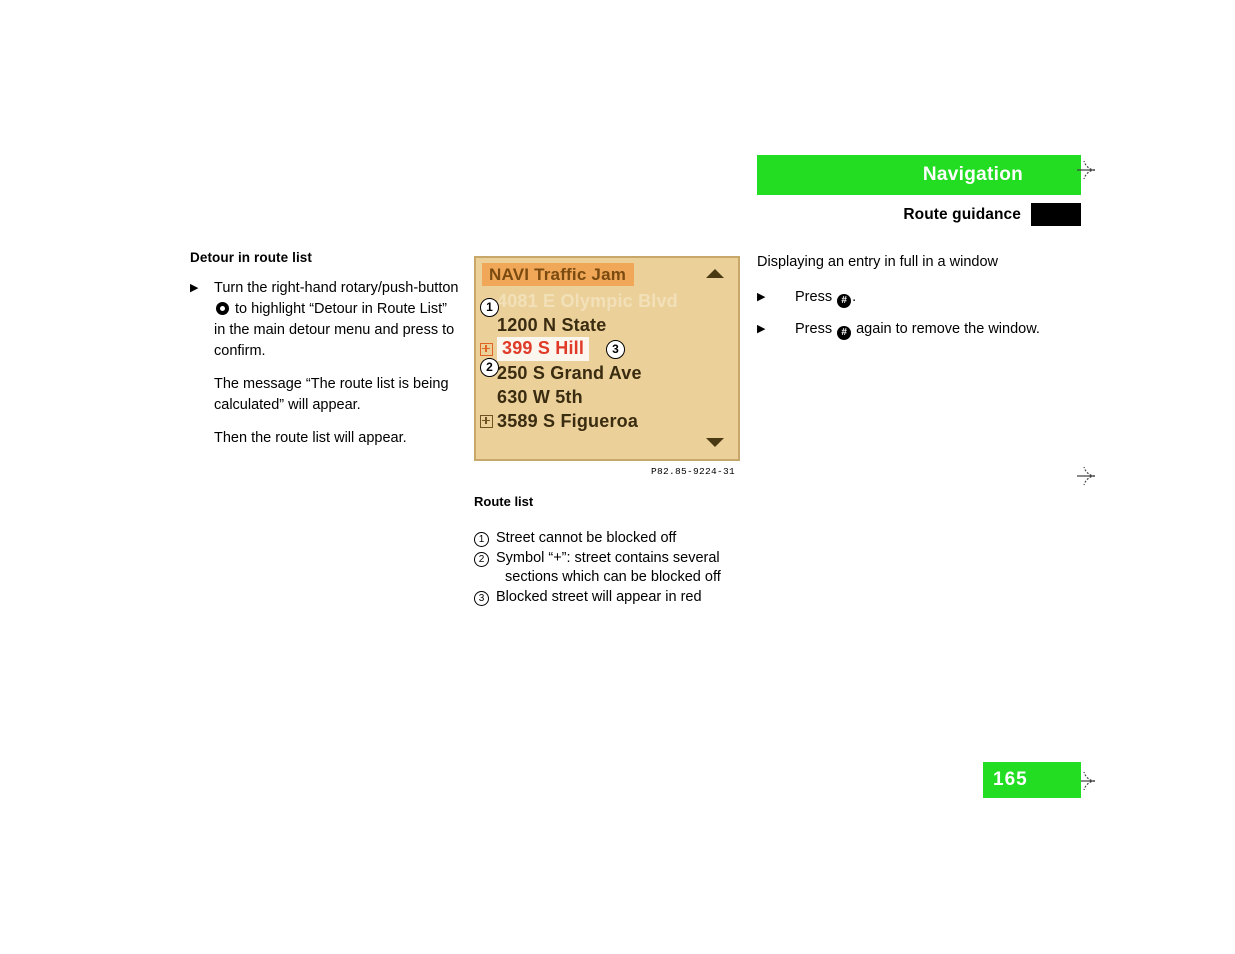  Describe the element at coordinates (489, 307) in the screenshot. I see `figure-callout-1: 1` at that location.